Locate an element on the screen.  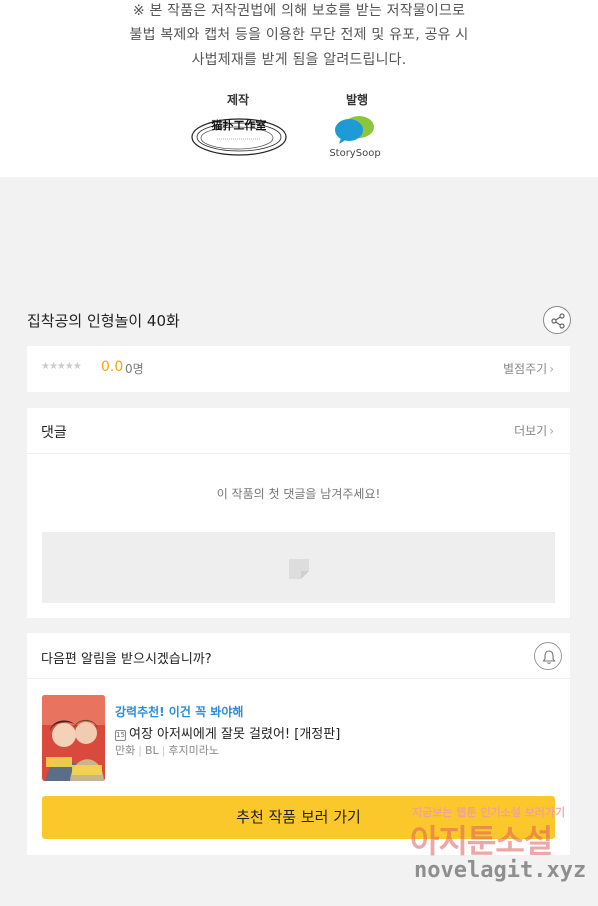
comment-input-box is located at coordinates (298, 567).